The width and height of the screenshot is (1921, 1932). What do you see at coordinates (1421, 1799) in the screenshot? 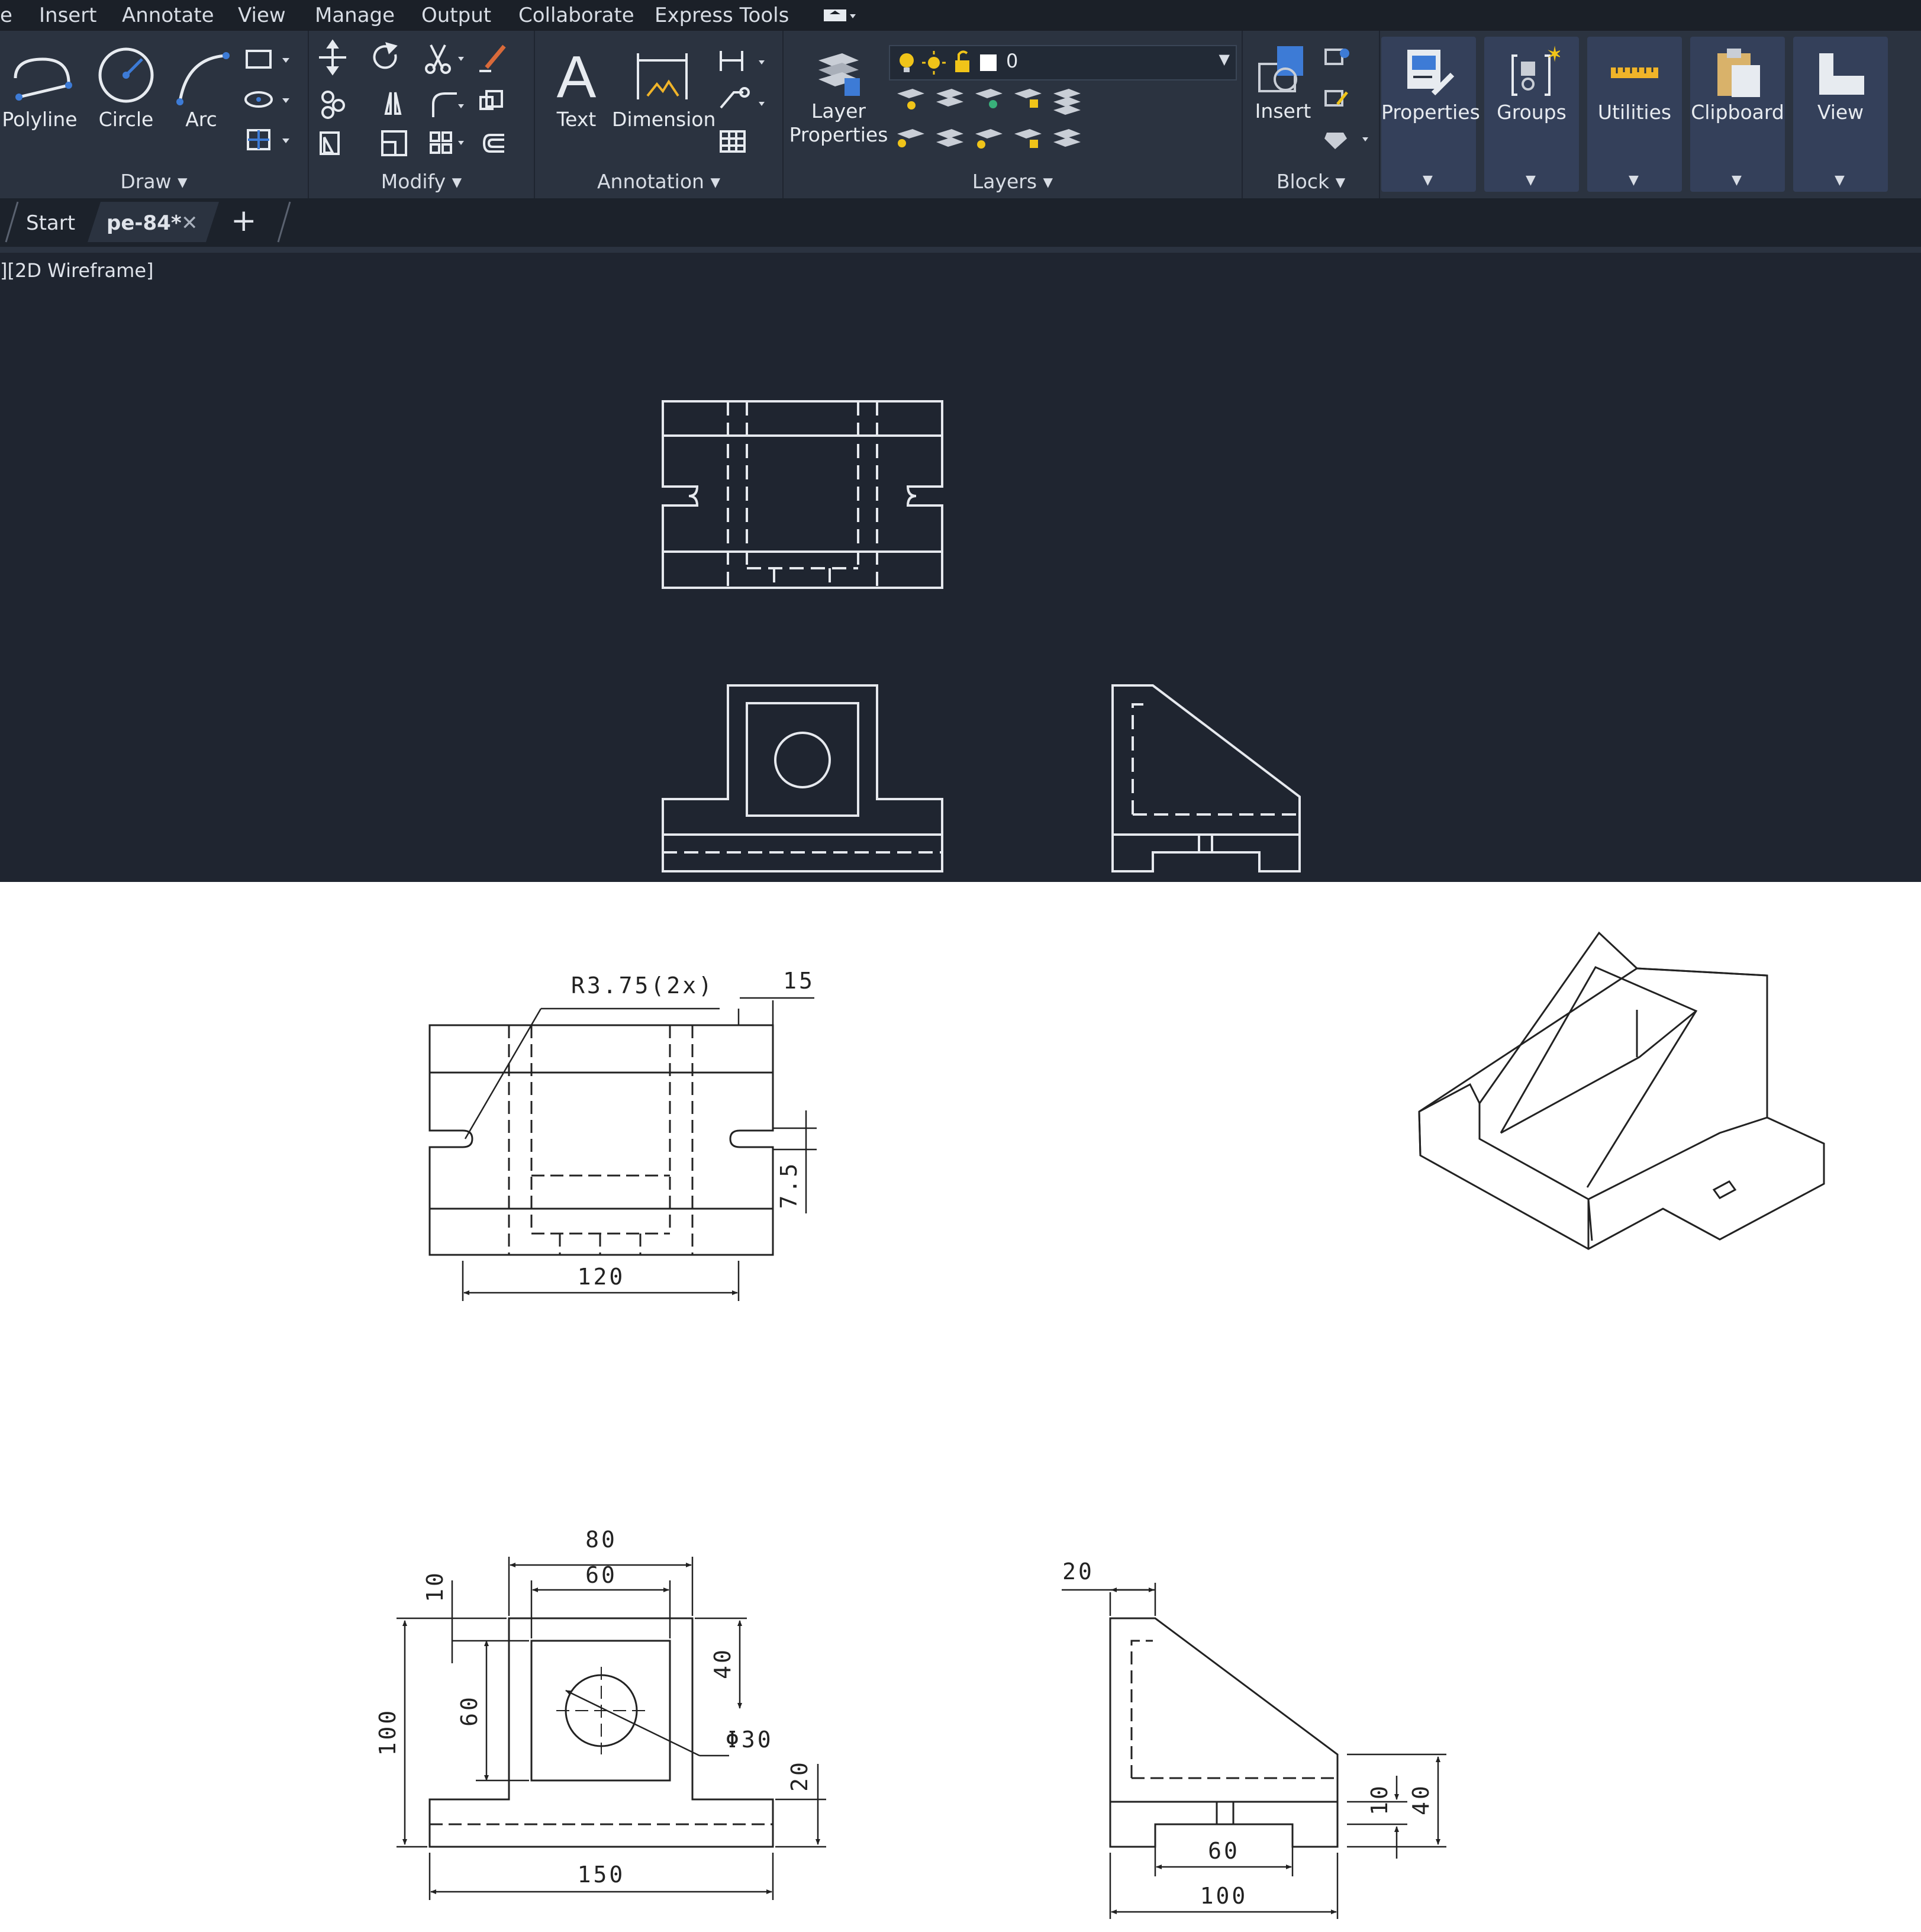
I see `ref-side-dim-40: 40` at bounding box center [1421, 1799].